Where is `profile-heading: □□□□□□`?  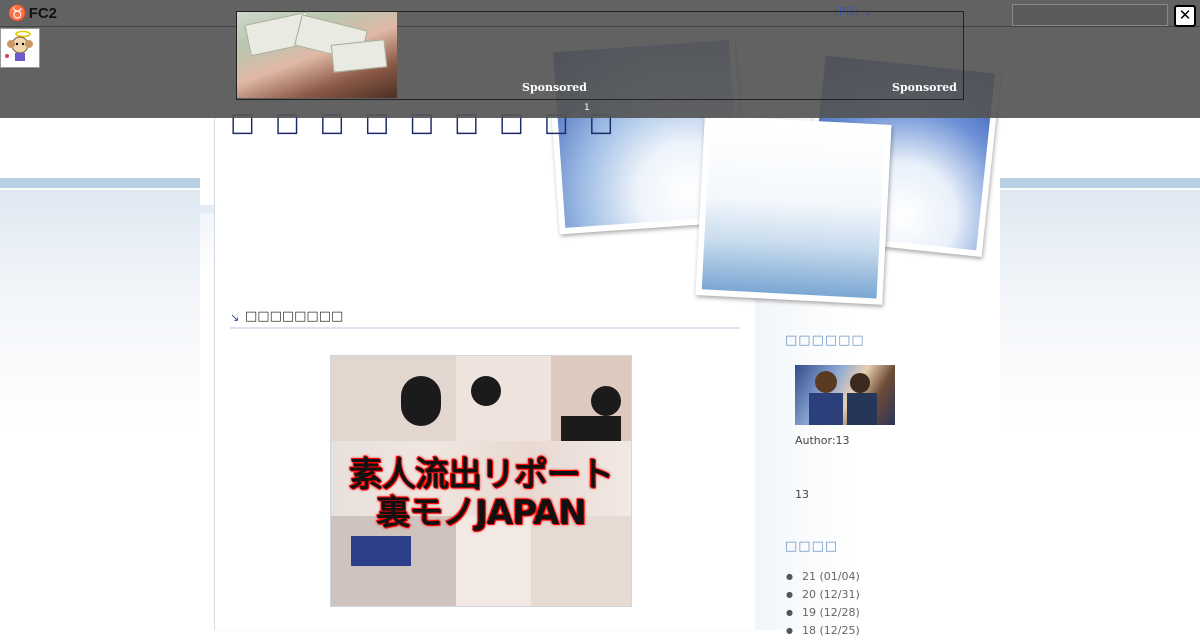 profile-heading: □□□□□□ is located at coordinates (825, 340).